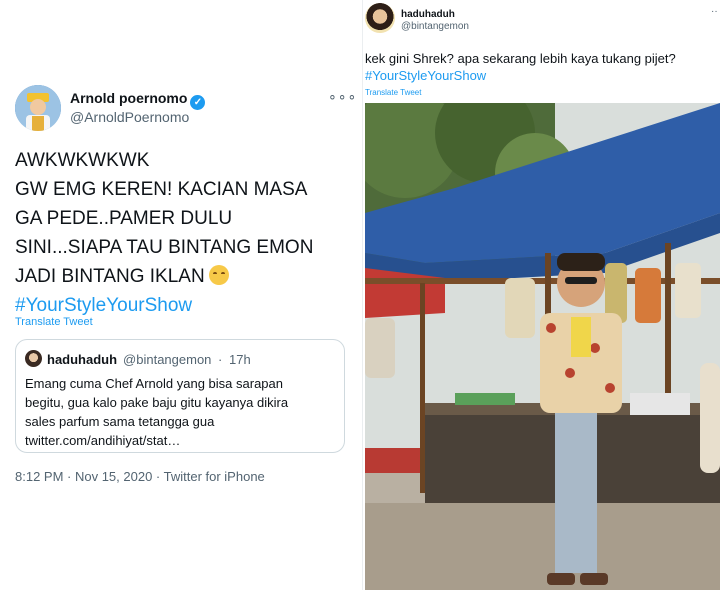 The width and height of the screenshot is (720, 590). What do you see at coordinates (82, 160) in the screenshot?
I see `tweet-line: AWKWKWKWK` at bounding box center [82, 160].